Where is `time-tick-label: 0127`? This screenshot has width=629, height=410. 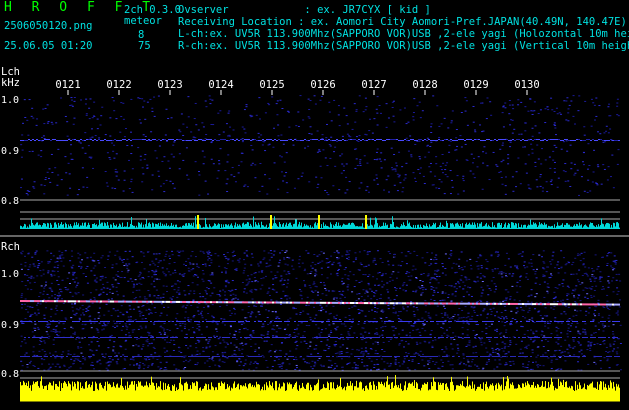
time-tick-label: 0127 is located at coordinates (374, 85).